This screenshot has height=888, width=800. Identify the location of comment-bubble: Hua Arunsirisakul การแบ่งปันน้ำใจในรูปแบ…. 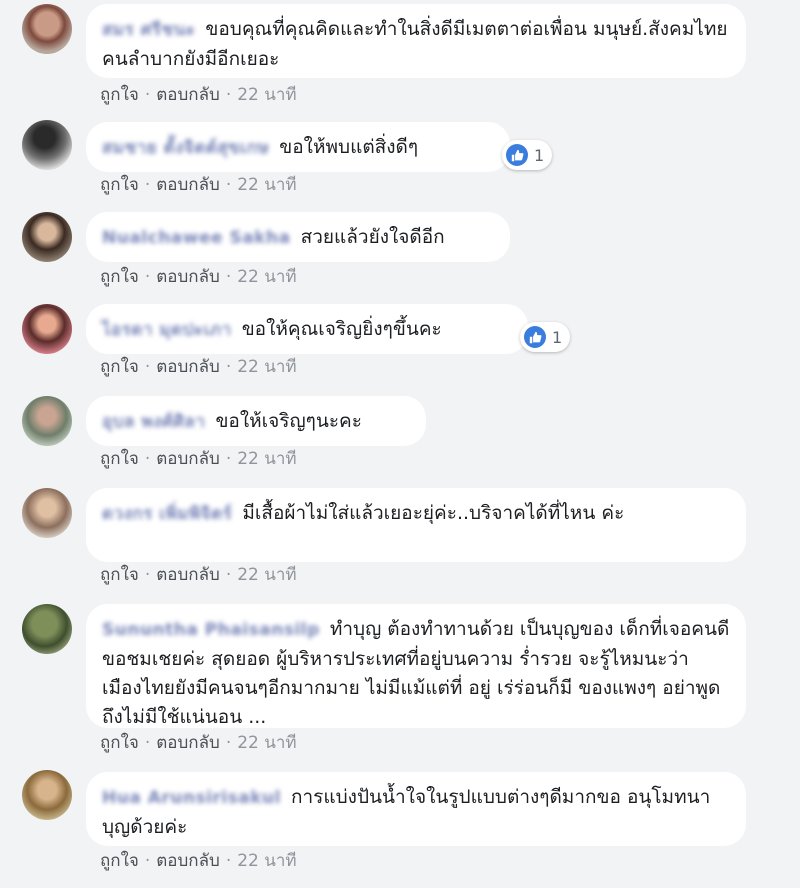
(416, 809).